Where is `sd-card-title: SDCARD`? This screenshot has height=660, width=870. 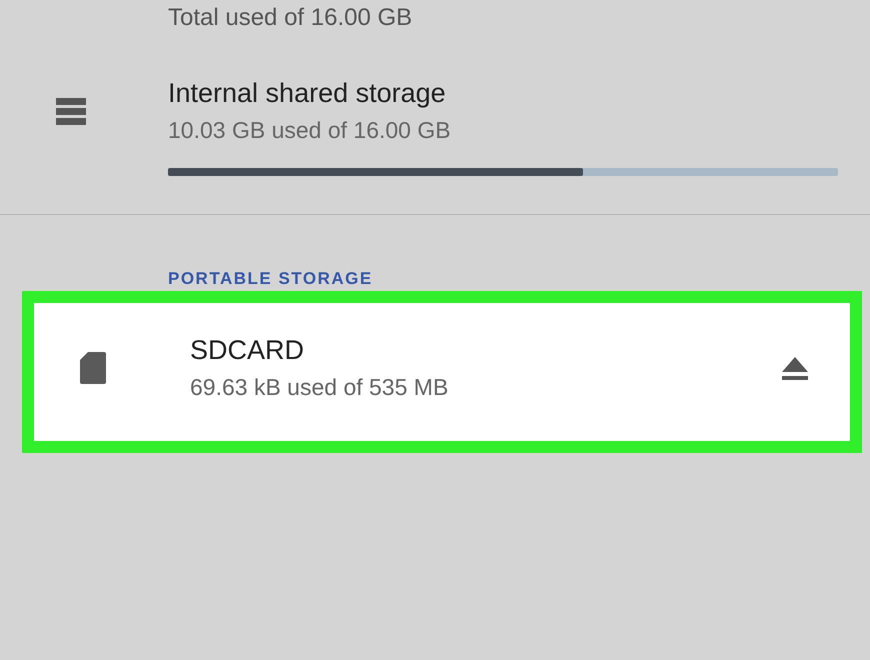 sd-card-title: SDCARD is located at coordinates (248, 350).